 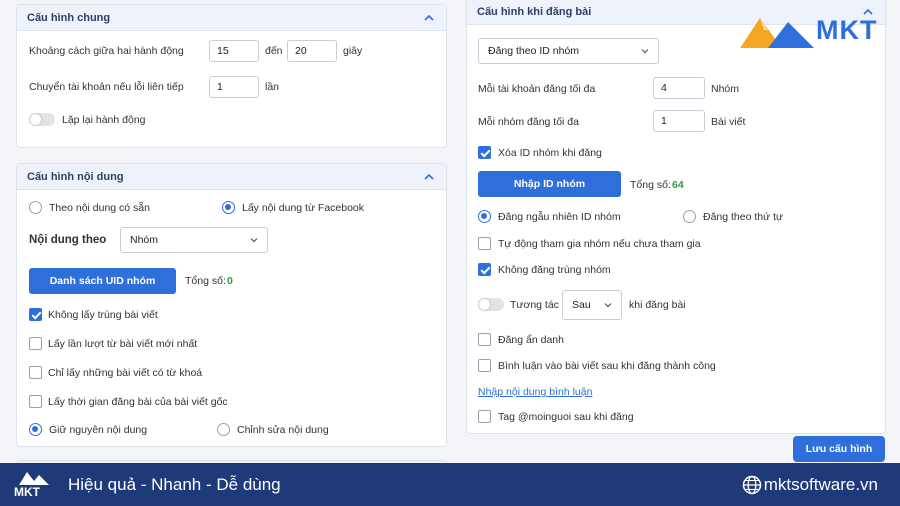 I want to click on latest-post-checkbox, so click(x=35, y=343).